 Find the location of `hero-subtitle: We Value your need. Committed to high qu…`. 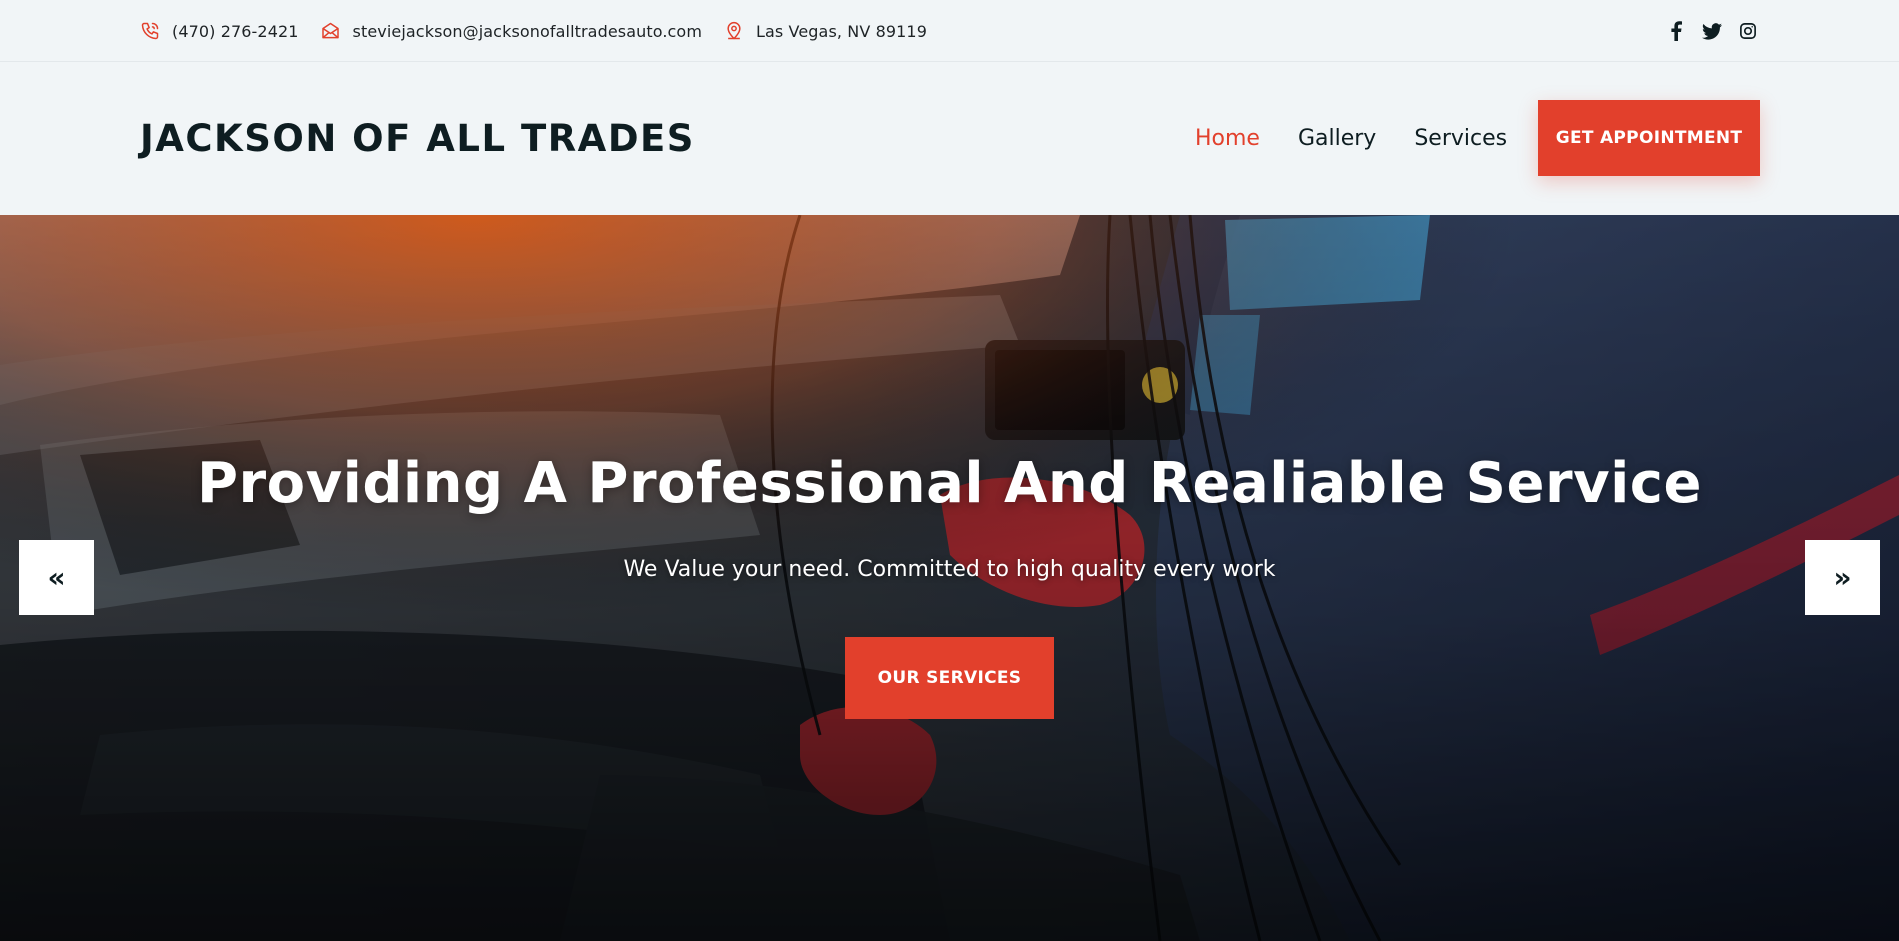

hero-subtitle: We Value your need. Committed to high qu… is located at coordinates (949, 569).